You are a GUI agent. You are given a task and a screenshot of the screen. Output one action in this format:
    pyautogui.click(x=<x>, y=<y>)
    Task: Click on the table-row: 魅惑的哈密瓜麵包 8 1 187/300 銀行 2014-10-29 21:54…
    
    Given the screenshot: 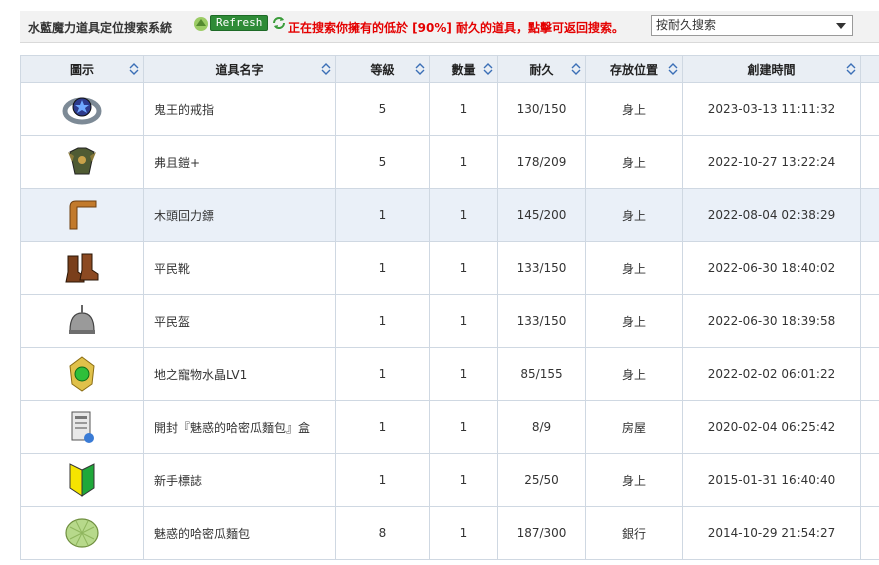 What is the action you would take?
    pyautogui.click(x=449, y=533)
    